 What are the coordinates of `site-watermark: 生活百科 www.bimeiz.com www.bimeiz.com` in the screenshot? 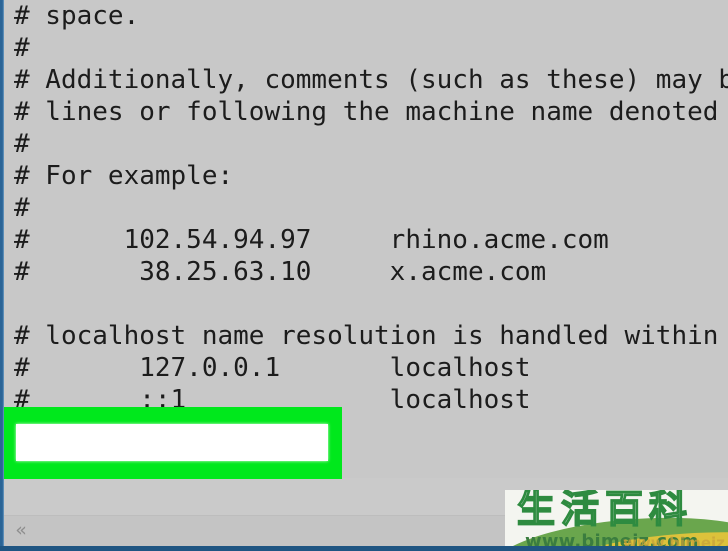 It's located at (616, 520).